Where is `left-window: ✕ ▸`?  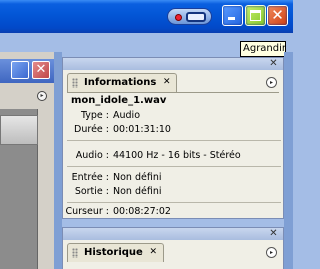 left-window: ✕ ▸ is located at coordinates (27, 160).